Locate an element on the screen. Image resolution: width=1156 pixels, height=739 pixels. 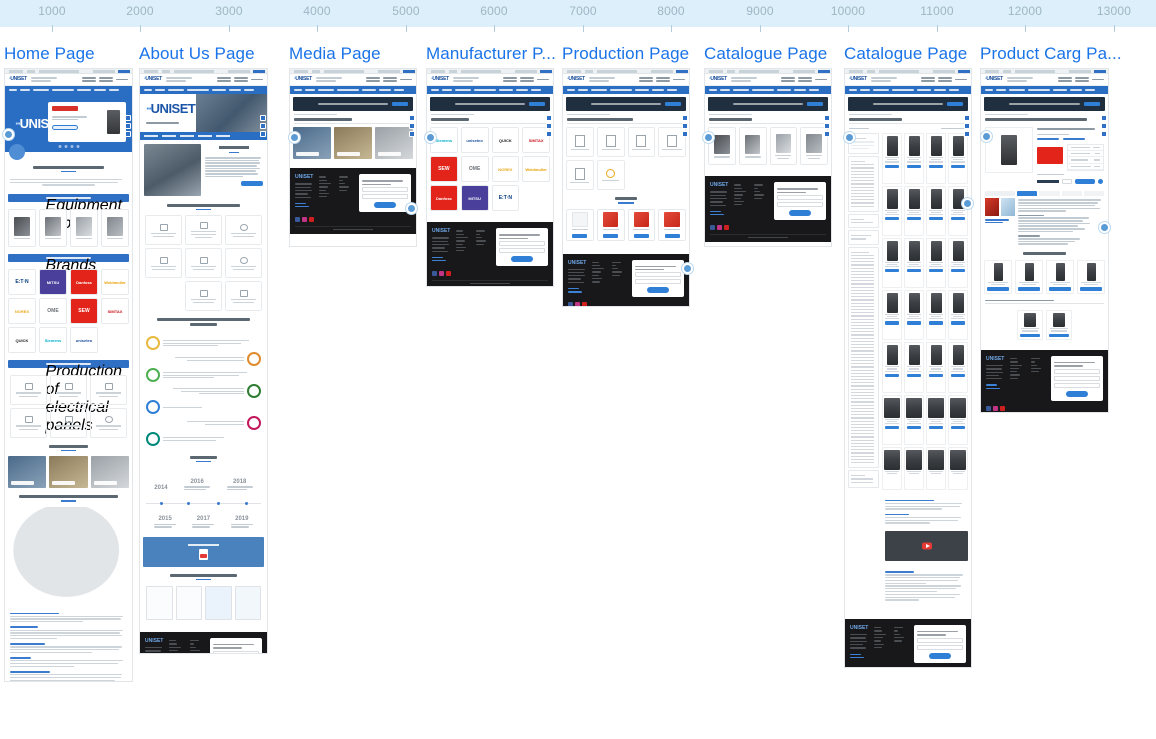
production-category-grid is located at coordinates (626, 142).